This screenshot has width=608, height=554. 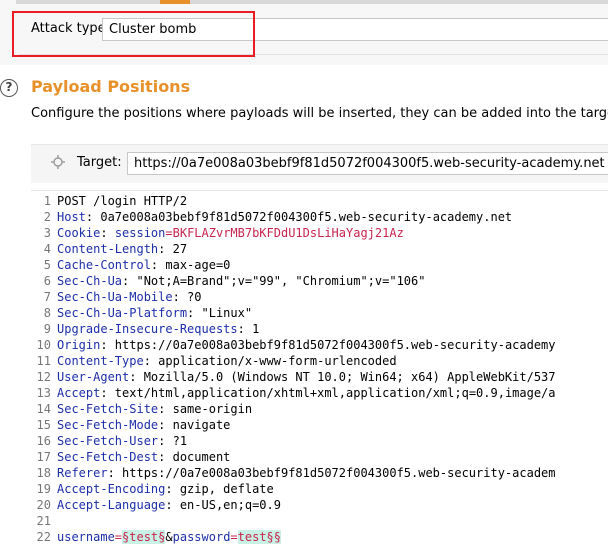 I want to click on request-token: Content-Type, so click(x=100, y=361).